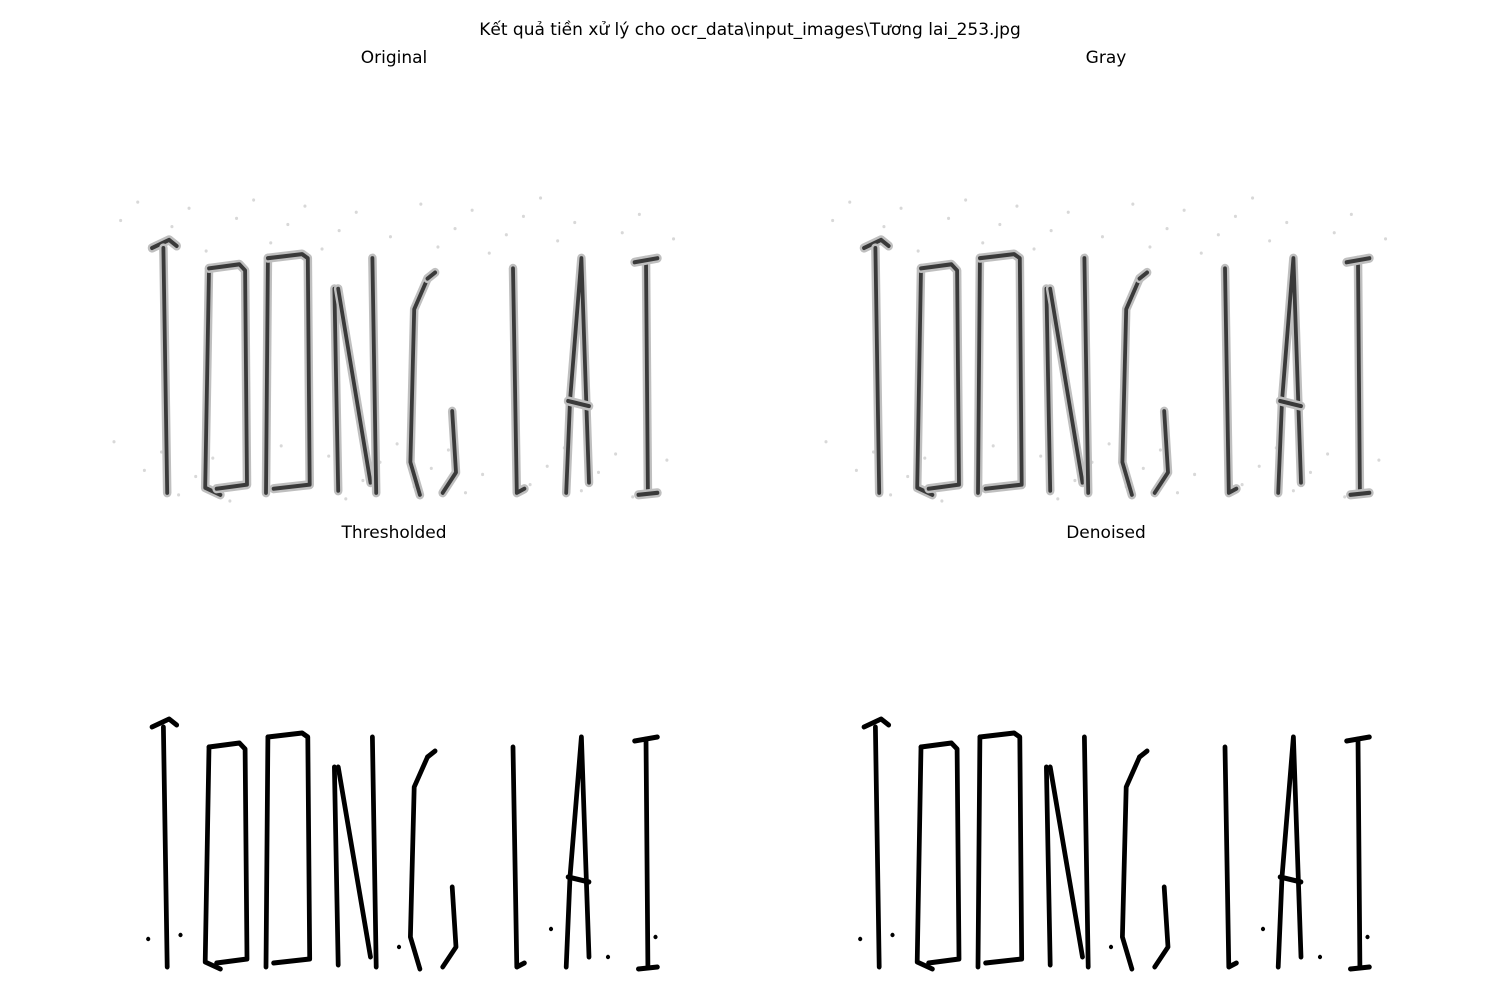 The image size is (1500, 1000). I want to click on gray-image, so click(1106, 347).